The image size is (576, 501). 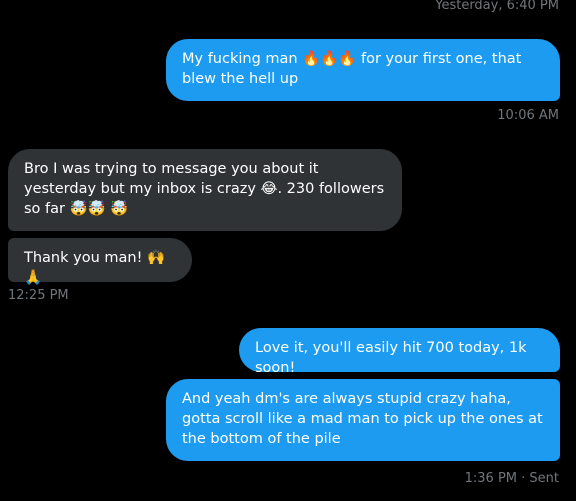 What do you see at coordinates (511, 478) in the screenshot?
I see `timestamp-sent-status: 1:36 PM · Sent` at bounding box center [511, 478].